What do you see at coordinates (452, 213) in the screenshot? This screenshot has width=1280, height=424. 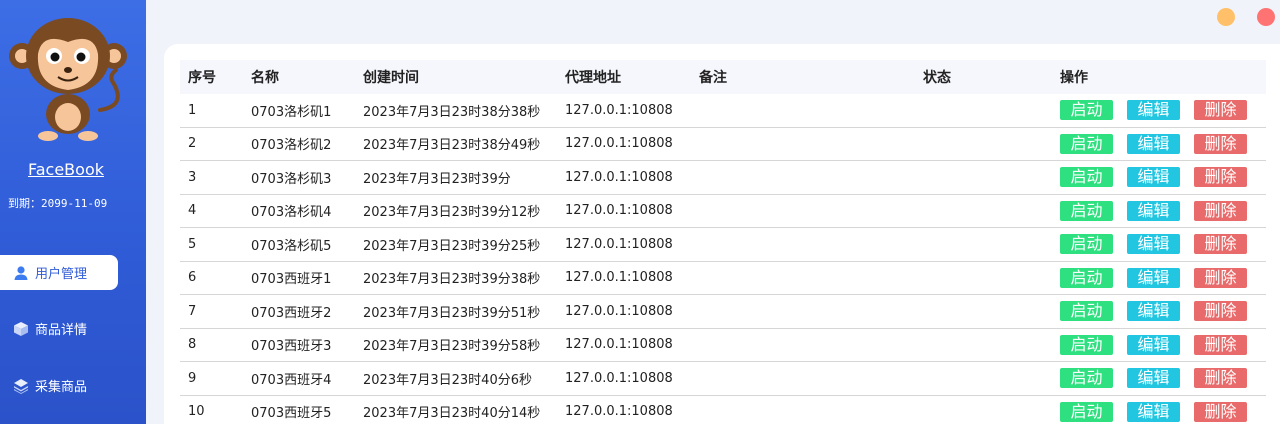 I see `cell-created: 2023年7月3日23时39分12秒` at bounding box center [452, 213].